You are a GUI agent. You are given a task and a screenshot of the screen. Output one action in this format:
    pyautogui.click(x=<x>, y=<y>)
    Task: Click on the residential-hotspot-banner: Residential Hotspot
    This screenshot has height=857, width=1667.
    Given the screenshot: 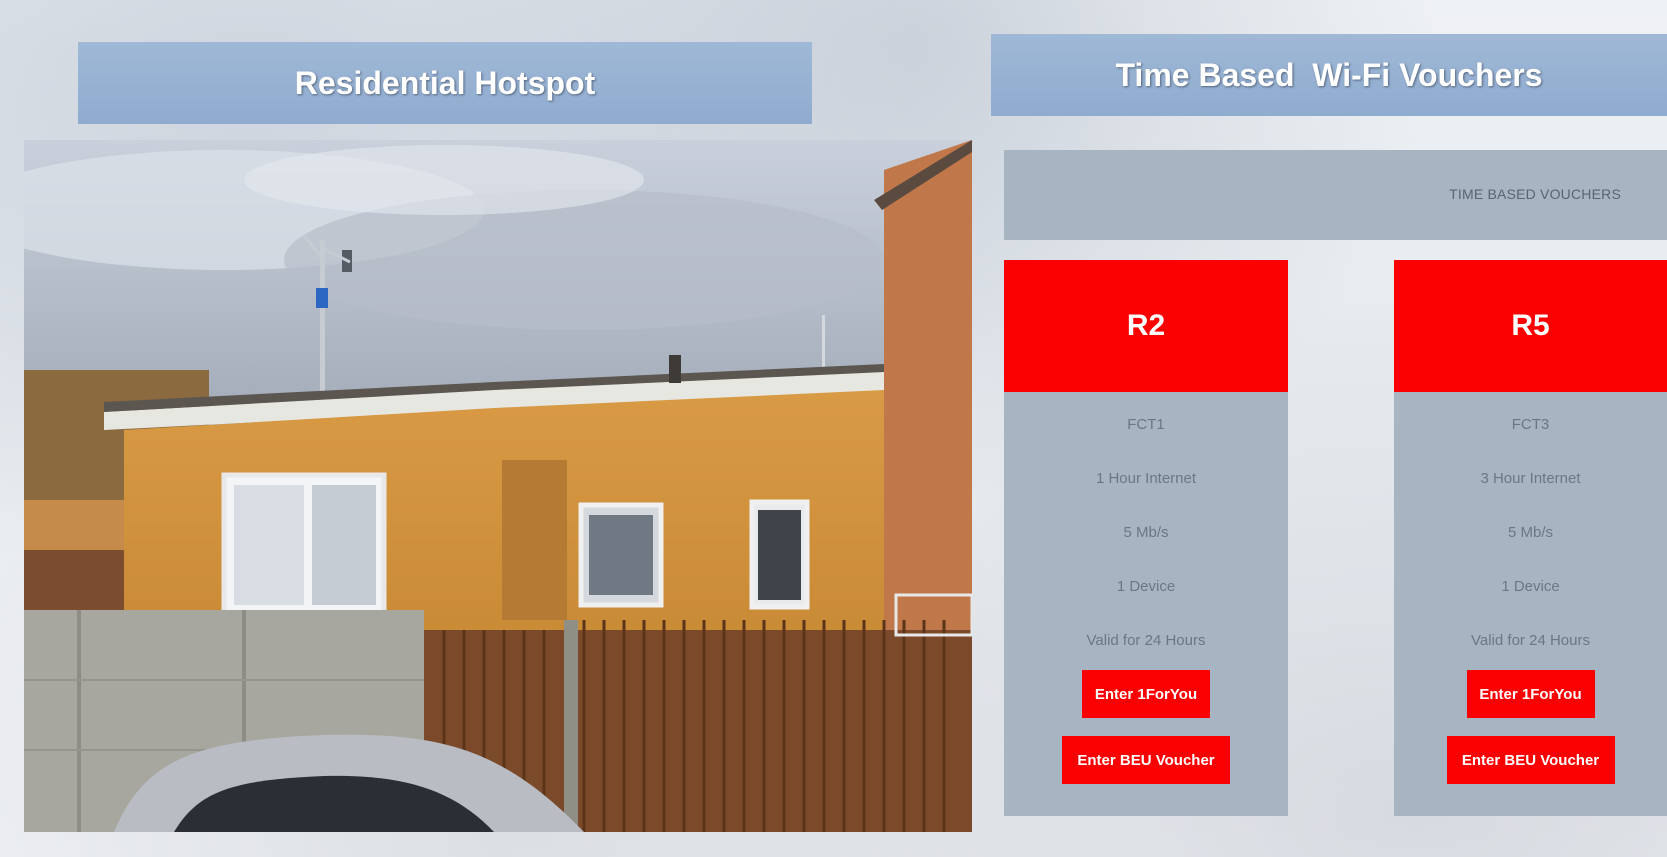 What is the action you would take?
    pyautogui.click(x=445, y=83)
    